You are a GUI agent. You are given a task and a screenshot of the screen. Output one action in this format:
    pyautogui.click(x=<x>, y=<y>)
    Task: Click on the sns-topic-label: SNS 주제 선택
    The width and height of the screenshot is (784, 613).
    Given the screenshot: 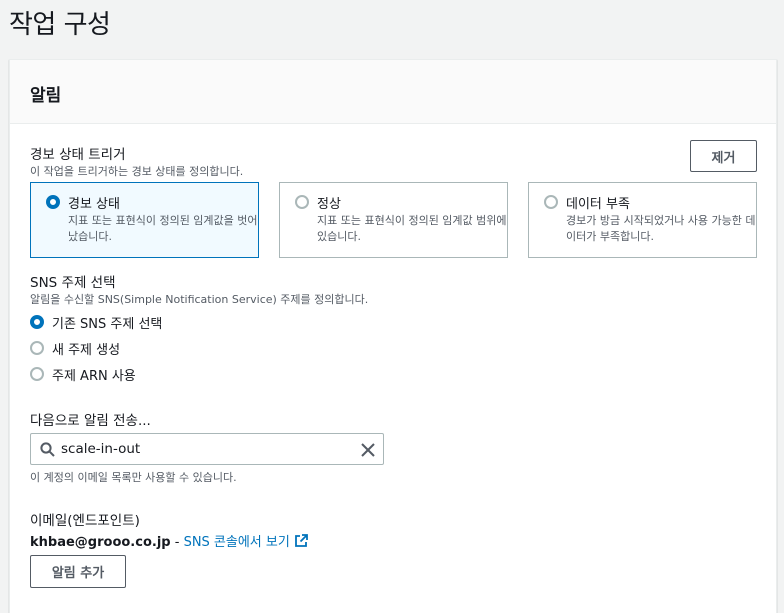 What is the action you would take?
    pyautogui.click(x=73, y=283)
    